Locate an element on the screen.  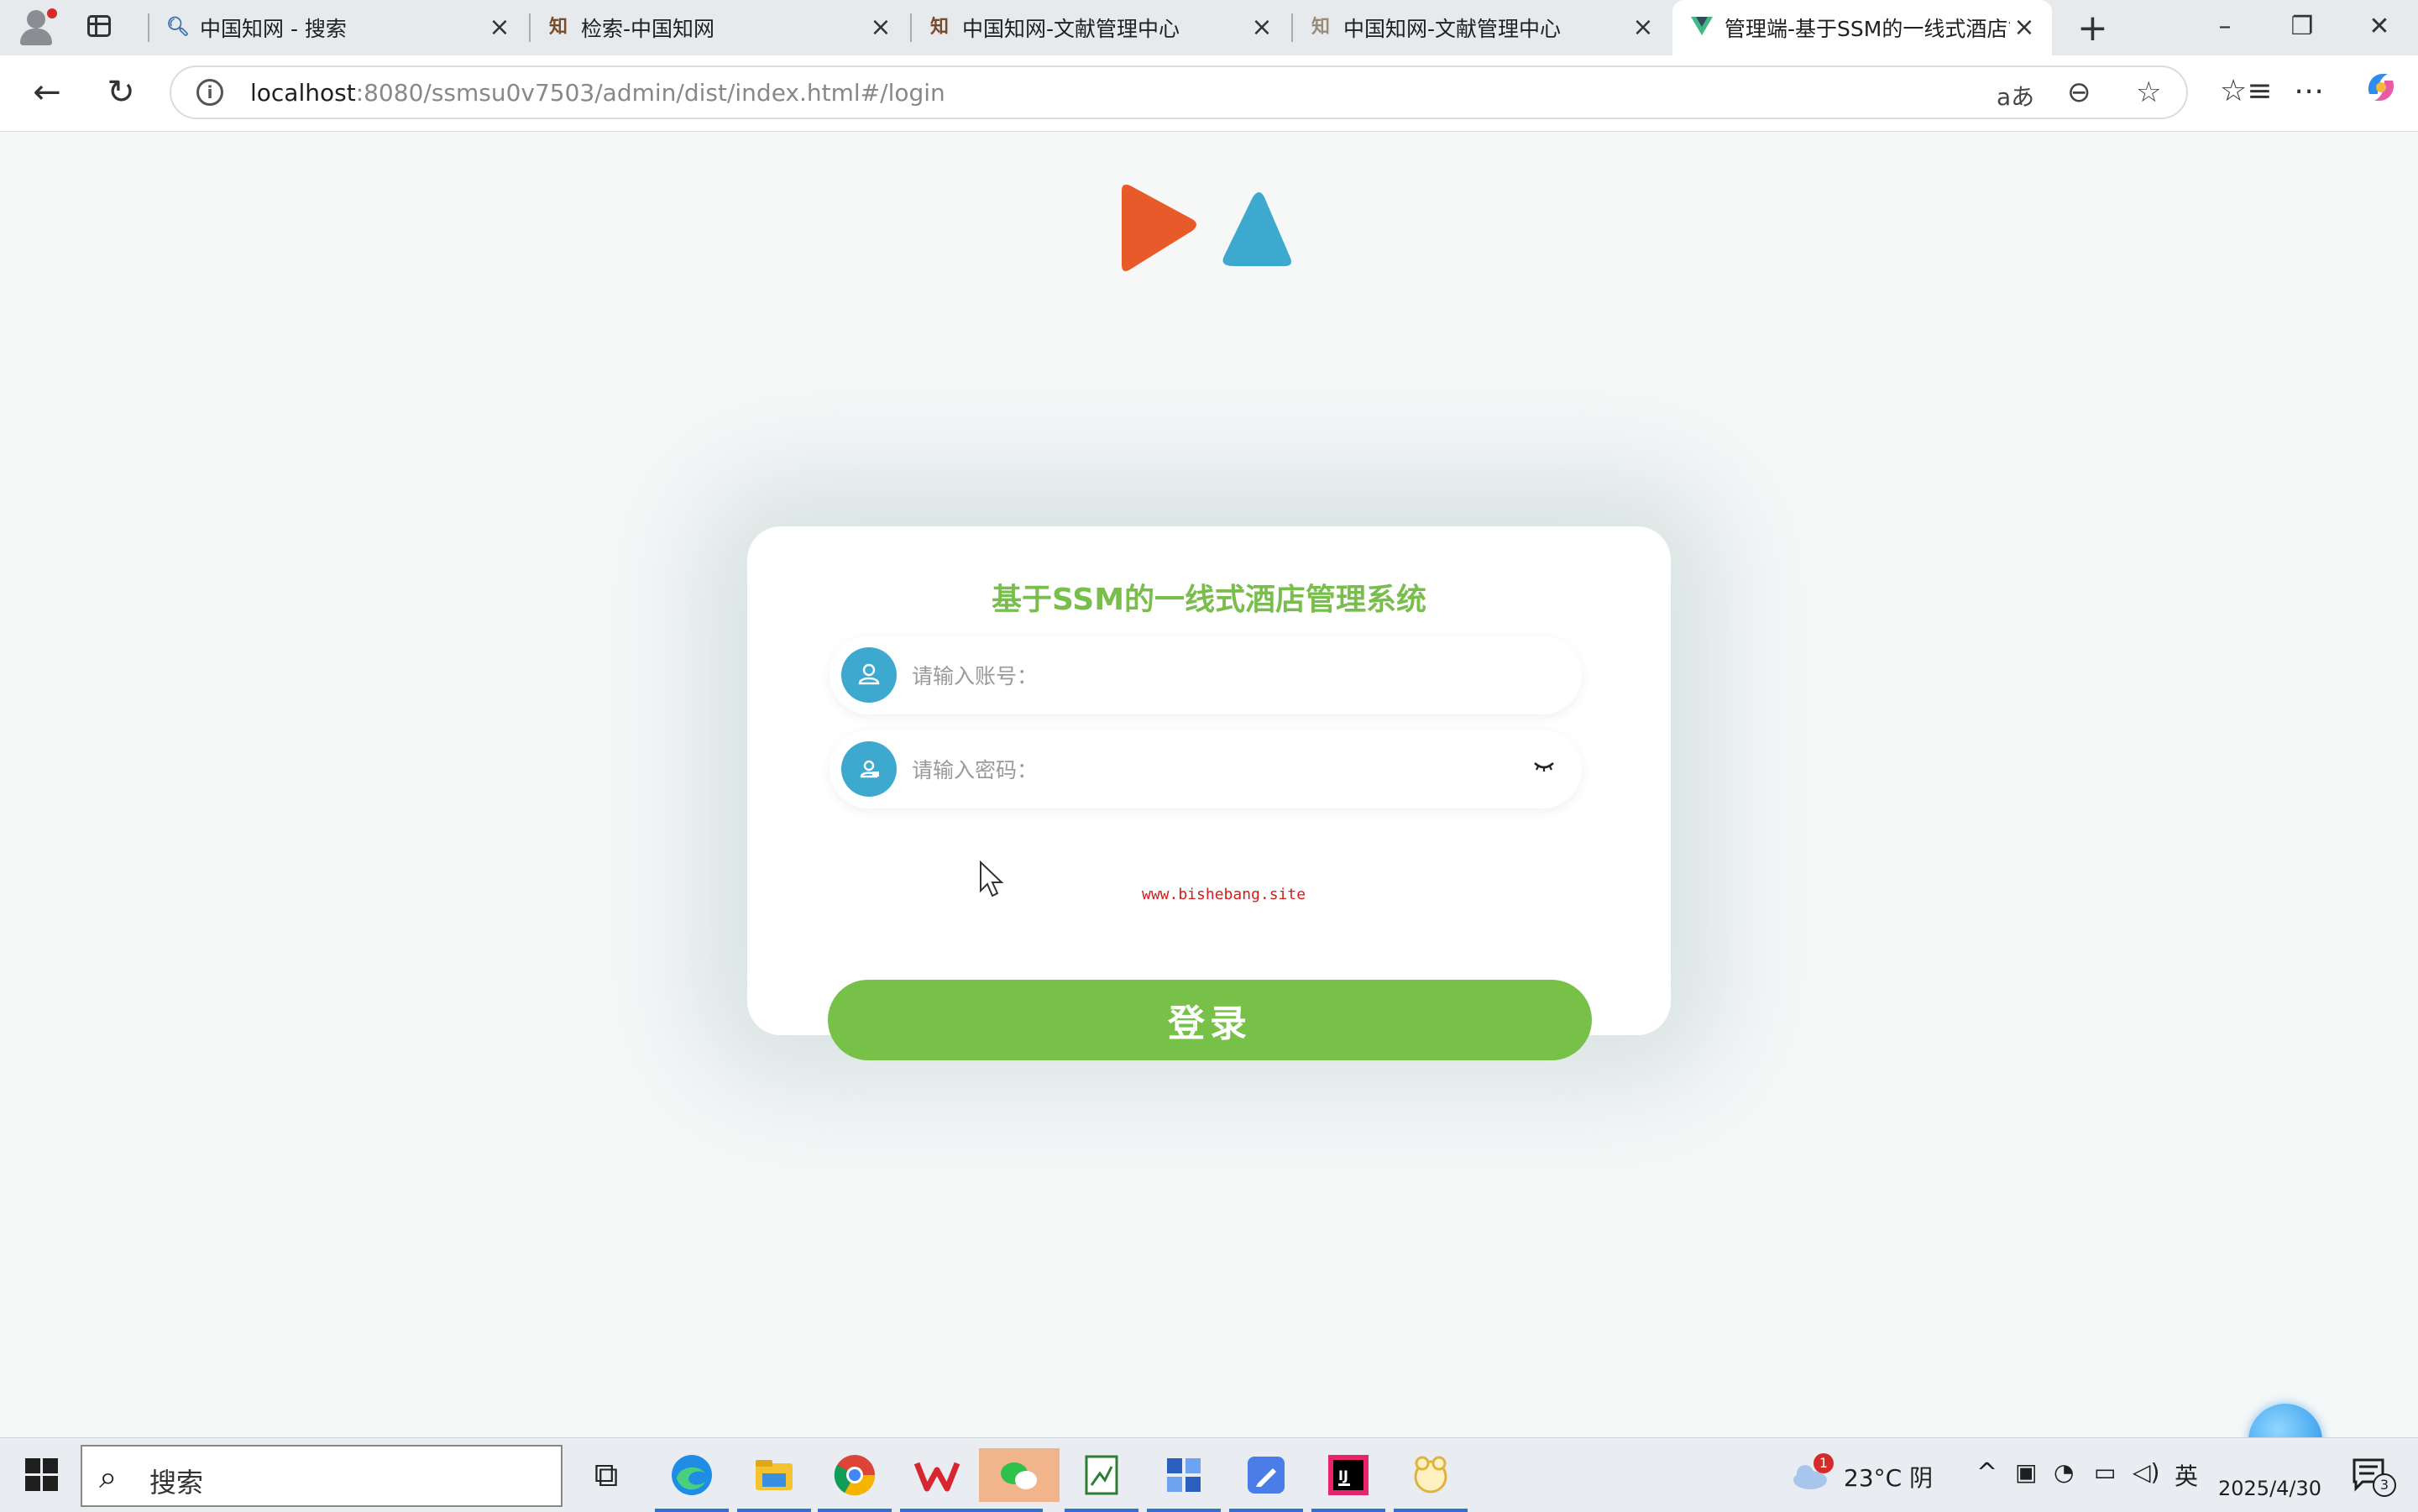
chrome-browser-icon is located at coordinates (855, 1480).